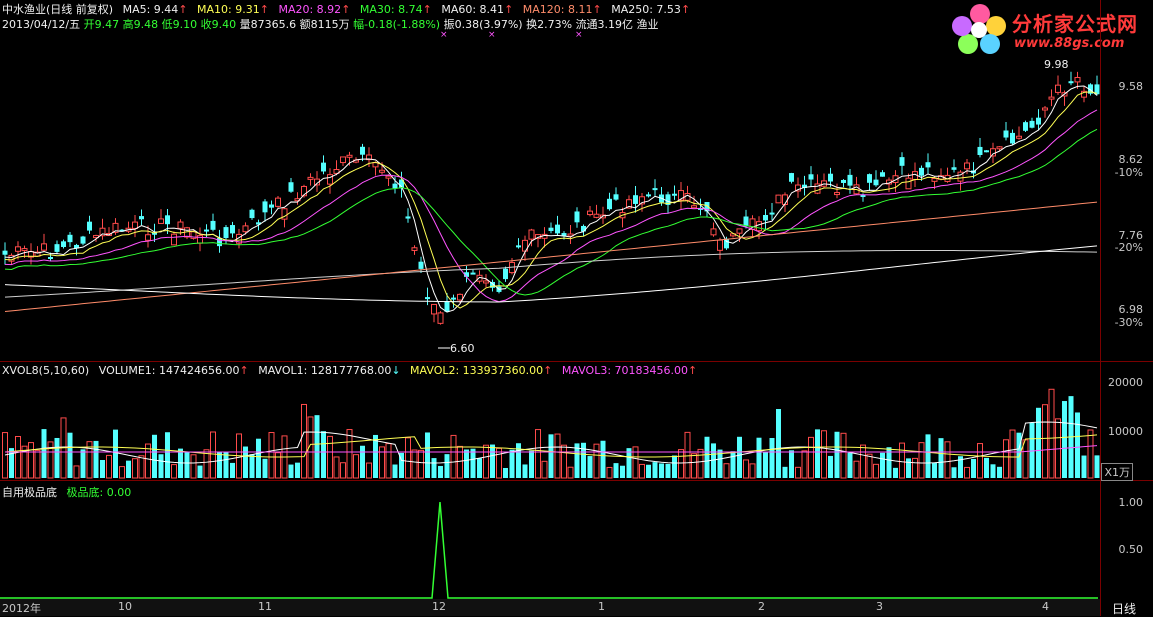  I want to click on date-tick-11: 11, so click(265, 606).